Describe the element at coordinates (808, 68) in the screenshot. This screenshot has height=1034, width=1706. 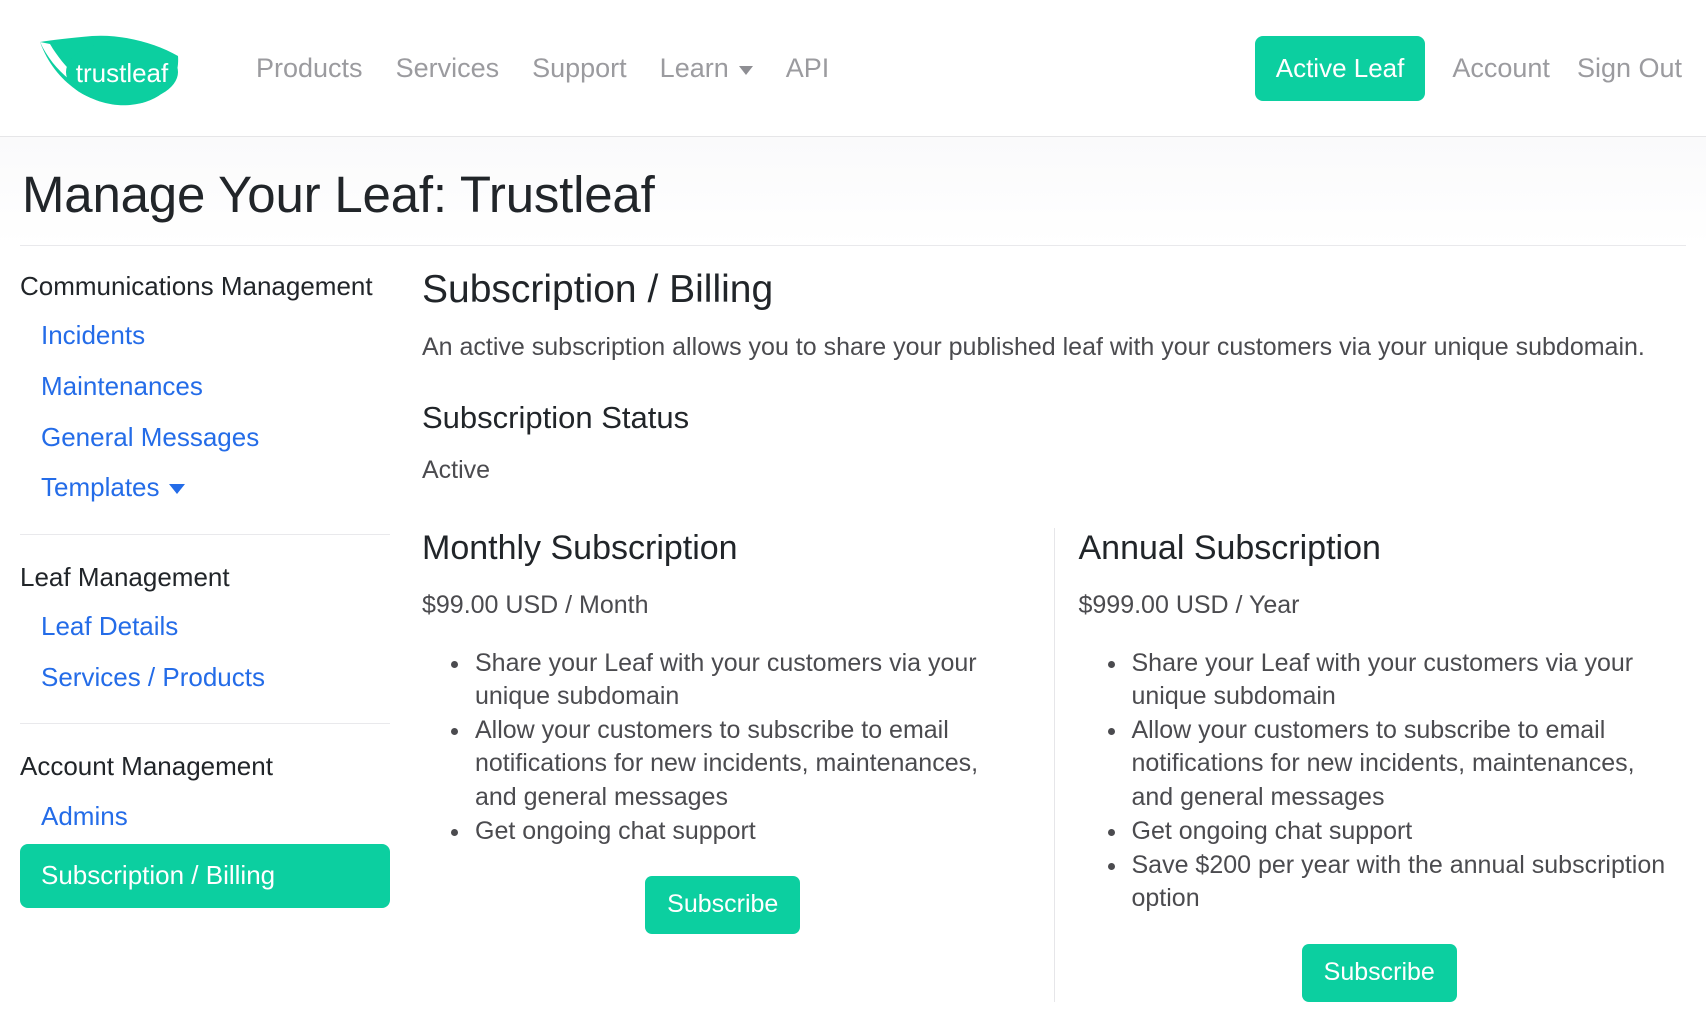
I see `nav-link-api: API` at that location.